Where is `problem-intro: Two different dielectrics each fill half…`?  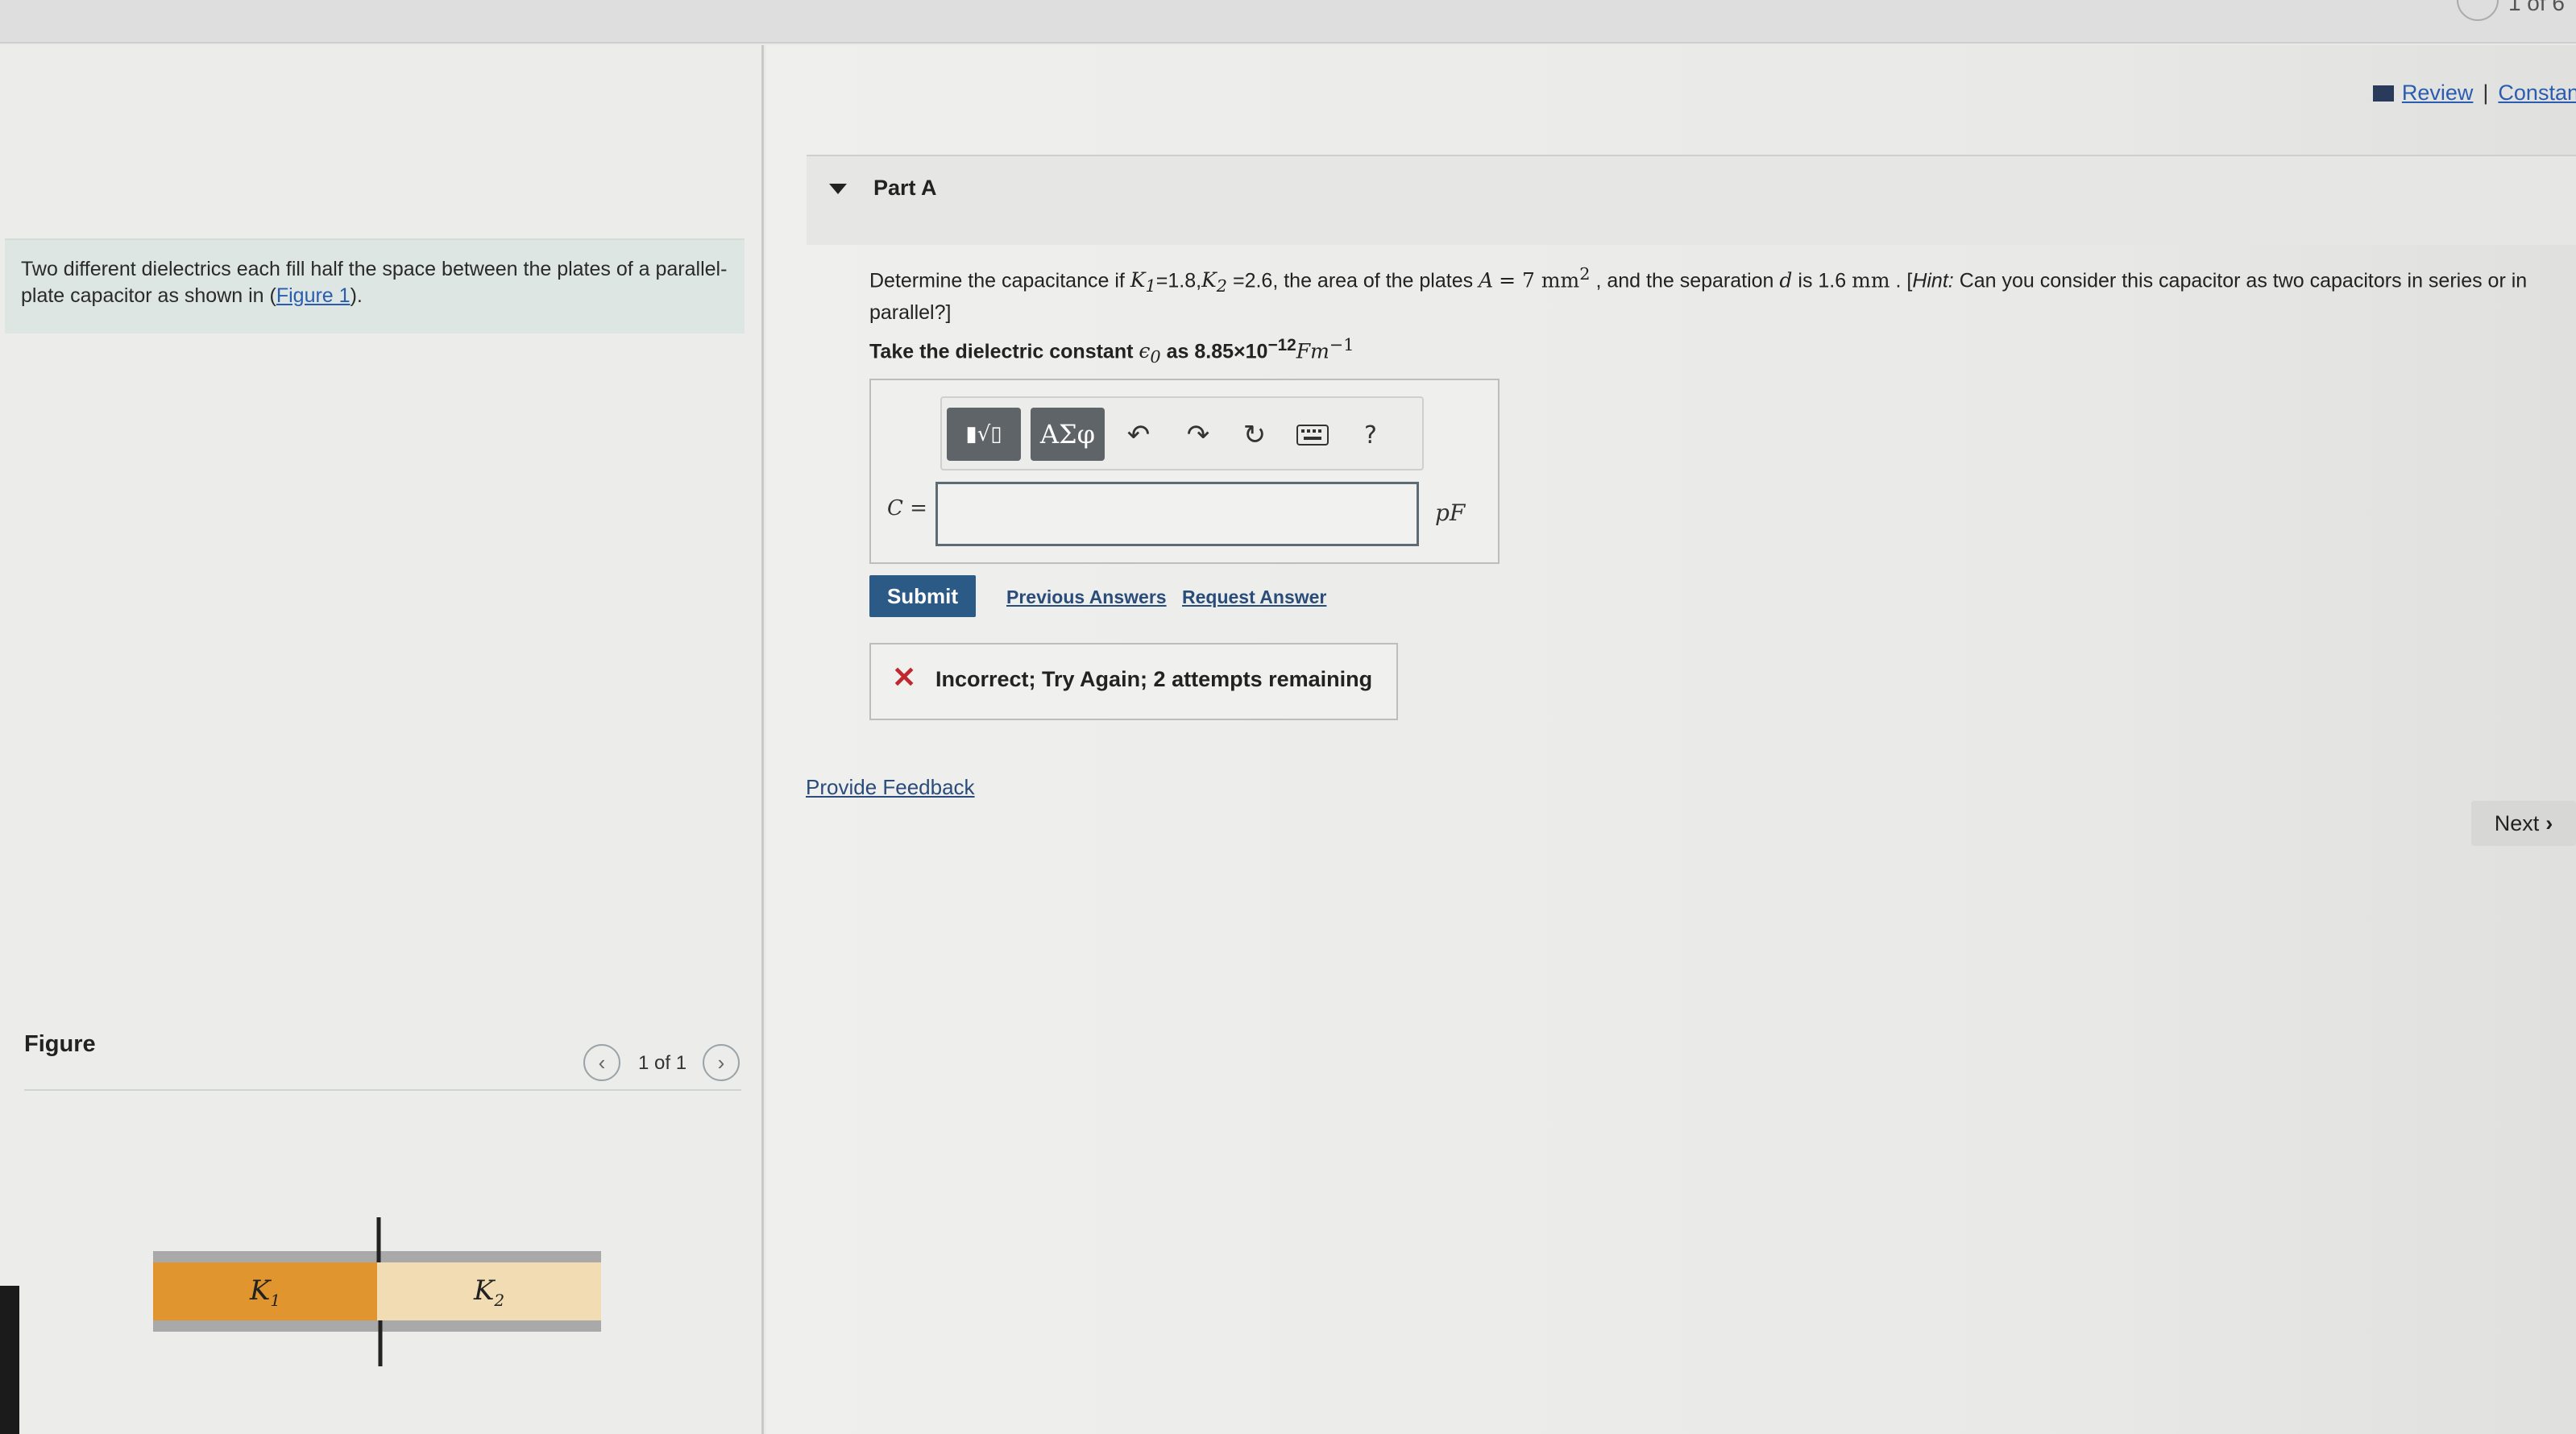 problem-intro: Two different dielectrics each fill half… is located at coordinates (375, 286).